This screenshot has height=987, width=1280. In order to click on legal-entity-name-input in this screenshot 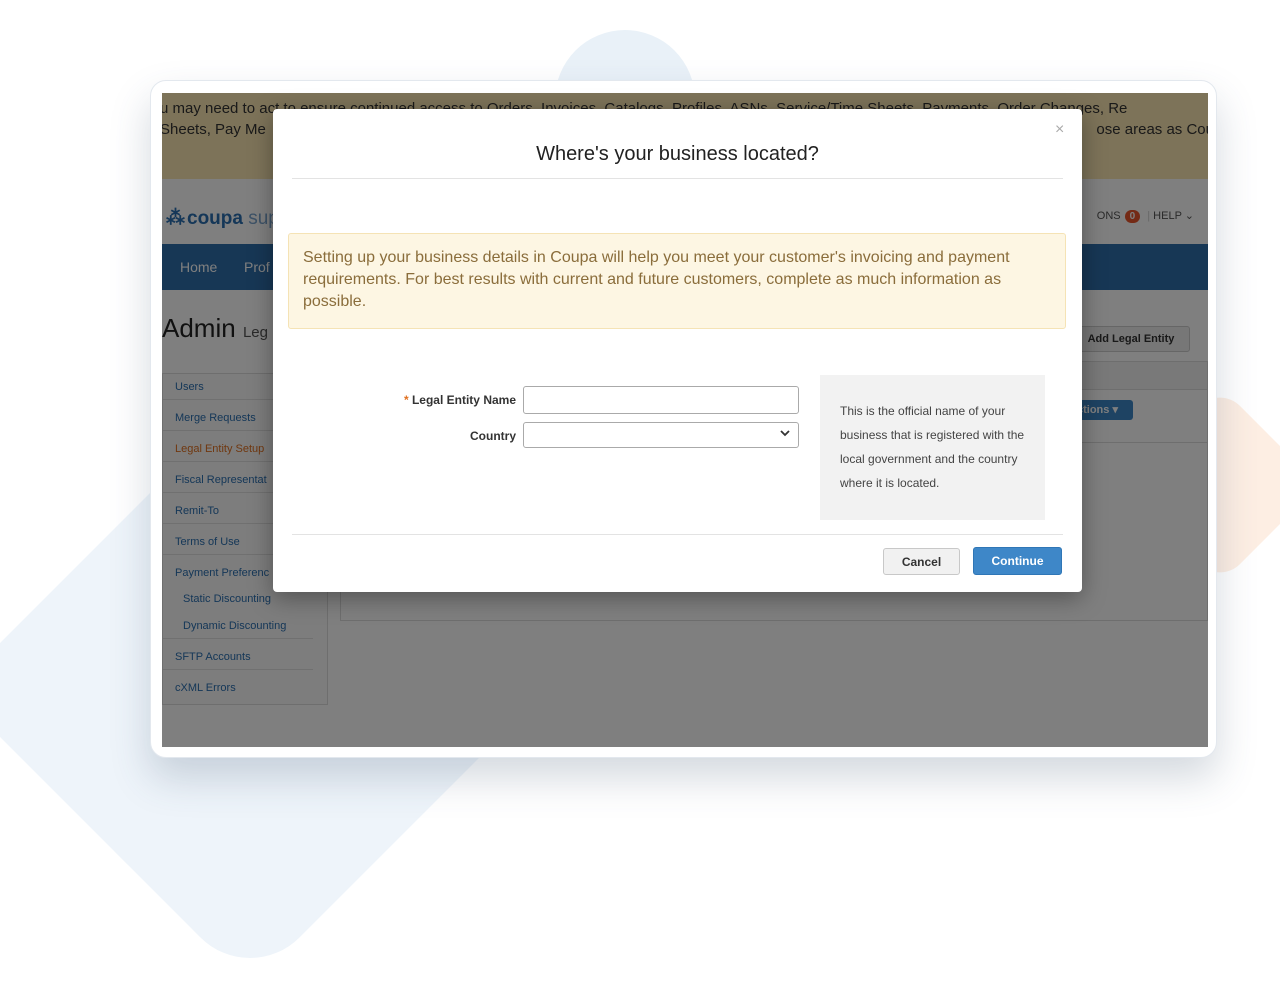, I will do `click(661, 400)`.